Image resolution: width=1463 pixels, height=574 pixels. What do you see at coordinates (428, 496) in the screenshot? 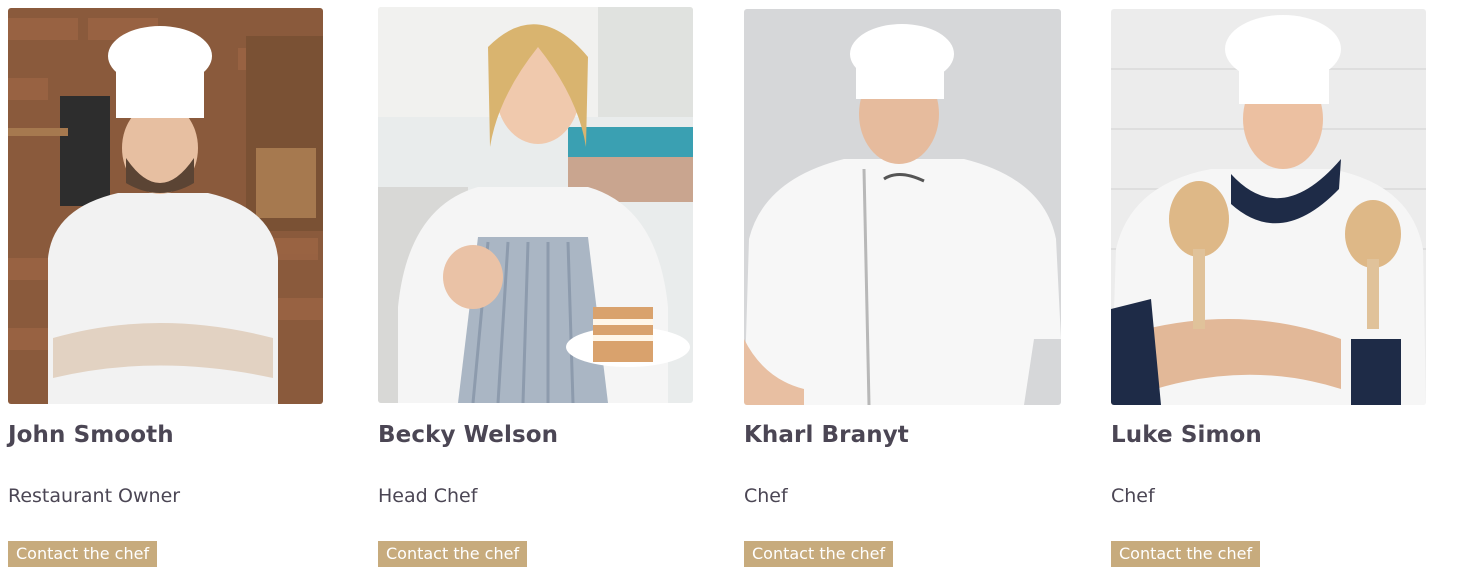
I see `chef-role: Head Chef` at bounding box center [428, 496].